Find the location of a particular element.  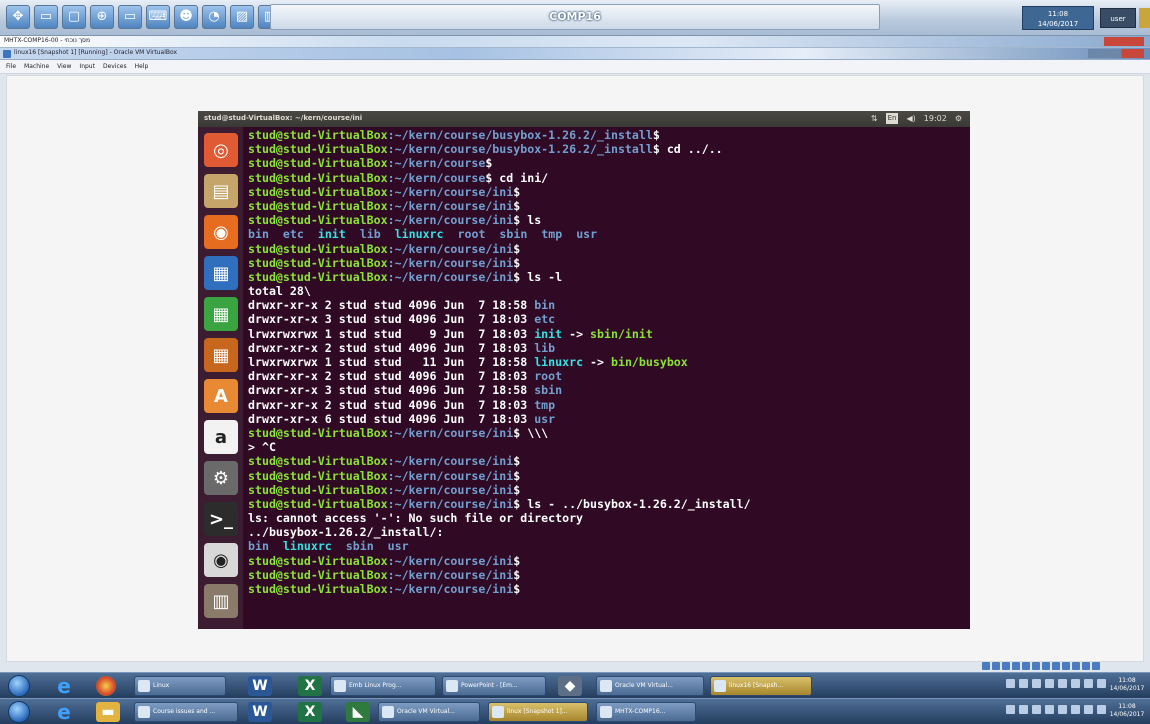

terminal-line: bin linuxrc sbin usr is located at coordinates (609, 546).